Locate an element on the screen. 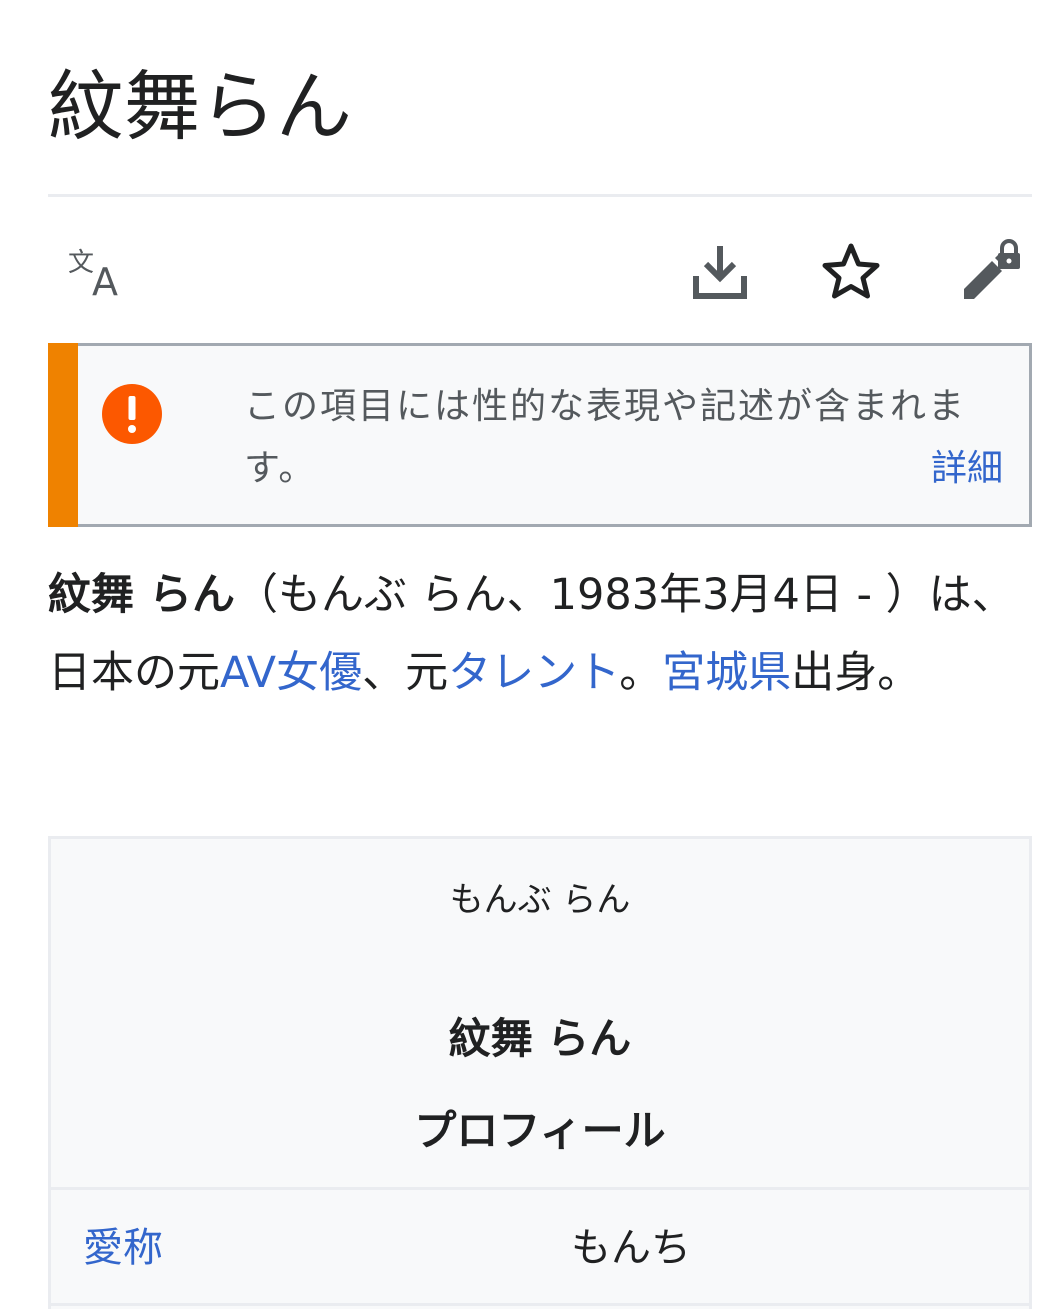 The height and width of the screenshot is (1309, 1048). download-button is located at coordinates (720, 271).